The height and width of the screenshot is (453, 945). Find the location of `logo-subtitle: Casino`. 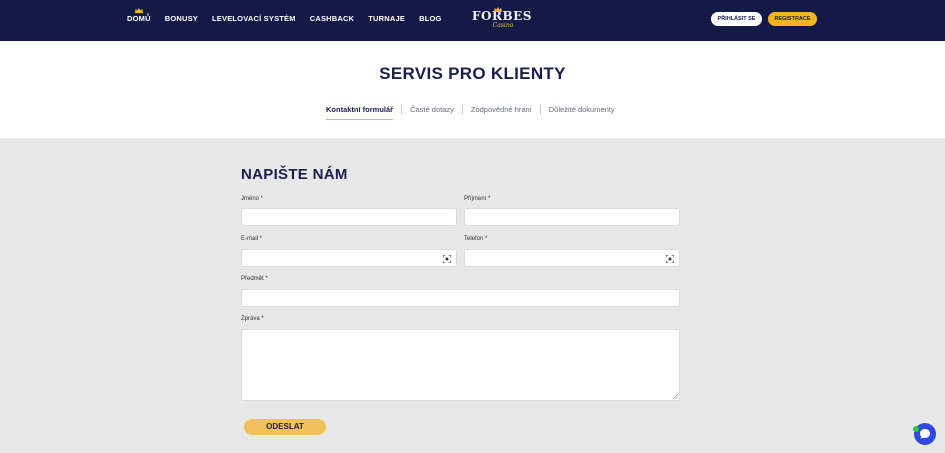

logo-subtitle: Casino is located at coordinates (503, 25).